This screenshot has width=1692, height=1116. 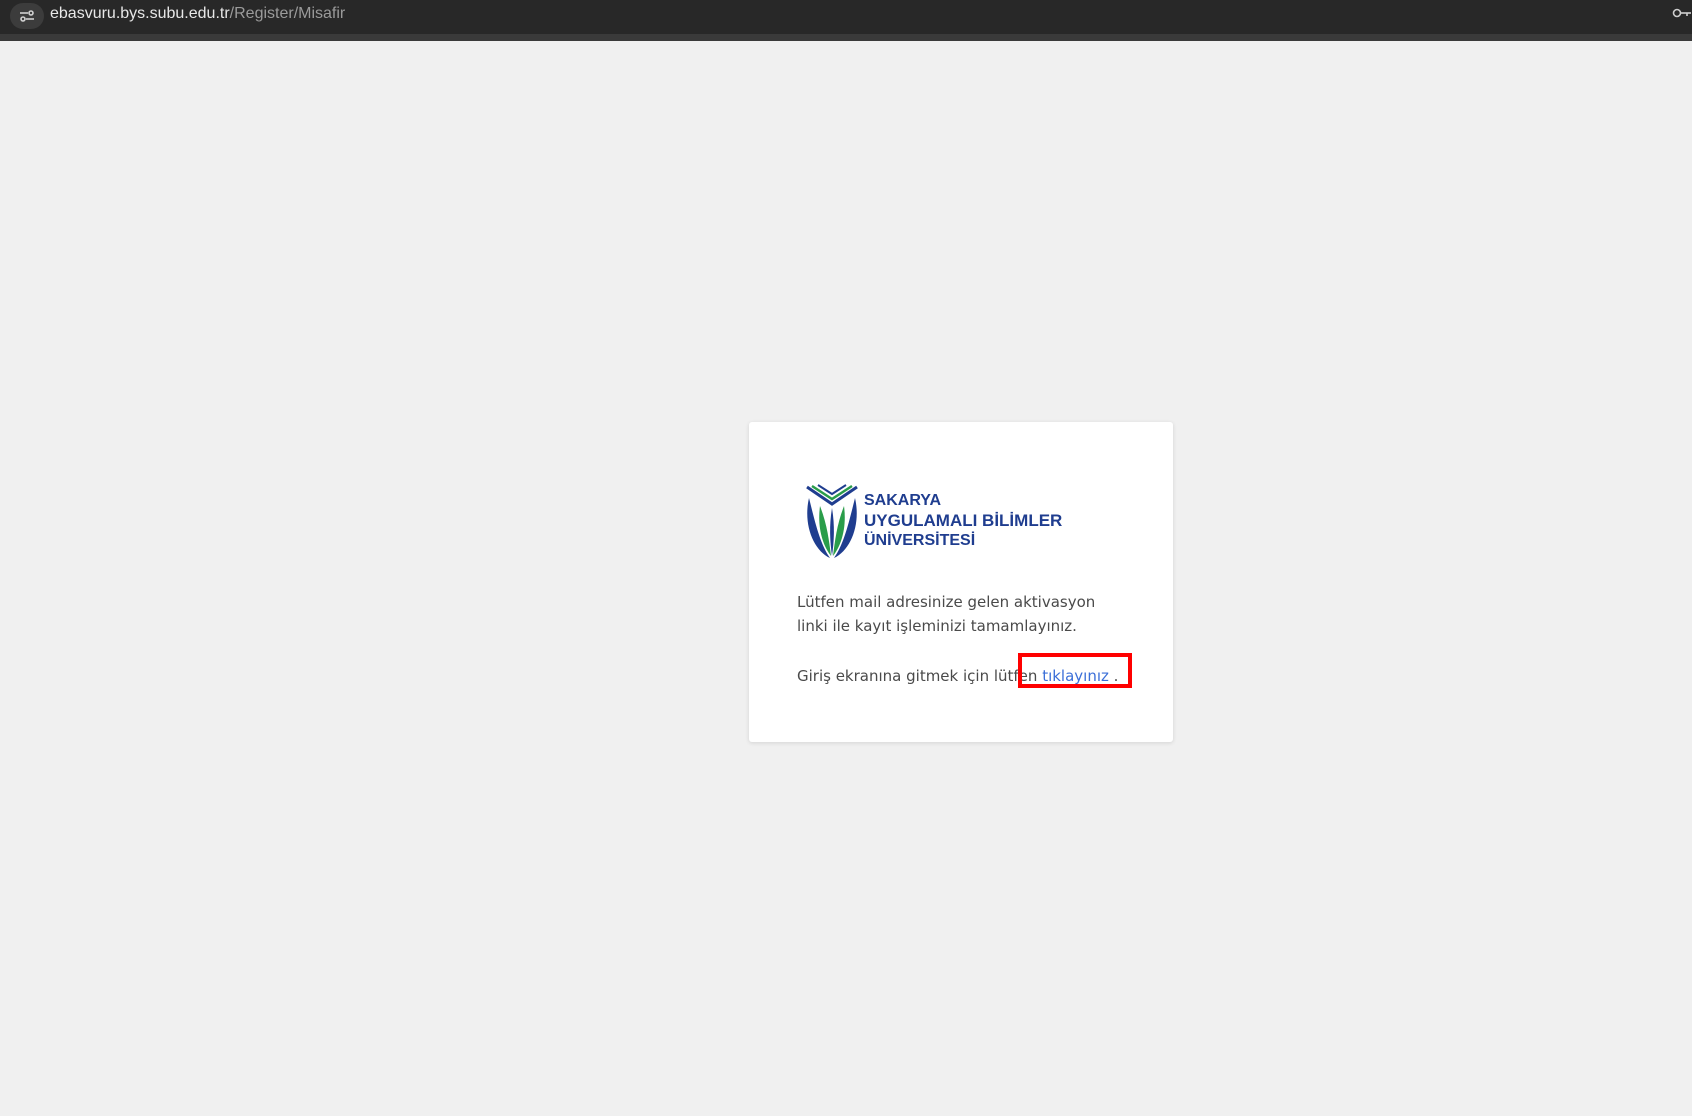 I want to click on url-host: ebasvuru.bys.subu.edu.tr, so click(x=140, y=13).